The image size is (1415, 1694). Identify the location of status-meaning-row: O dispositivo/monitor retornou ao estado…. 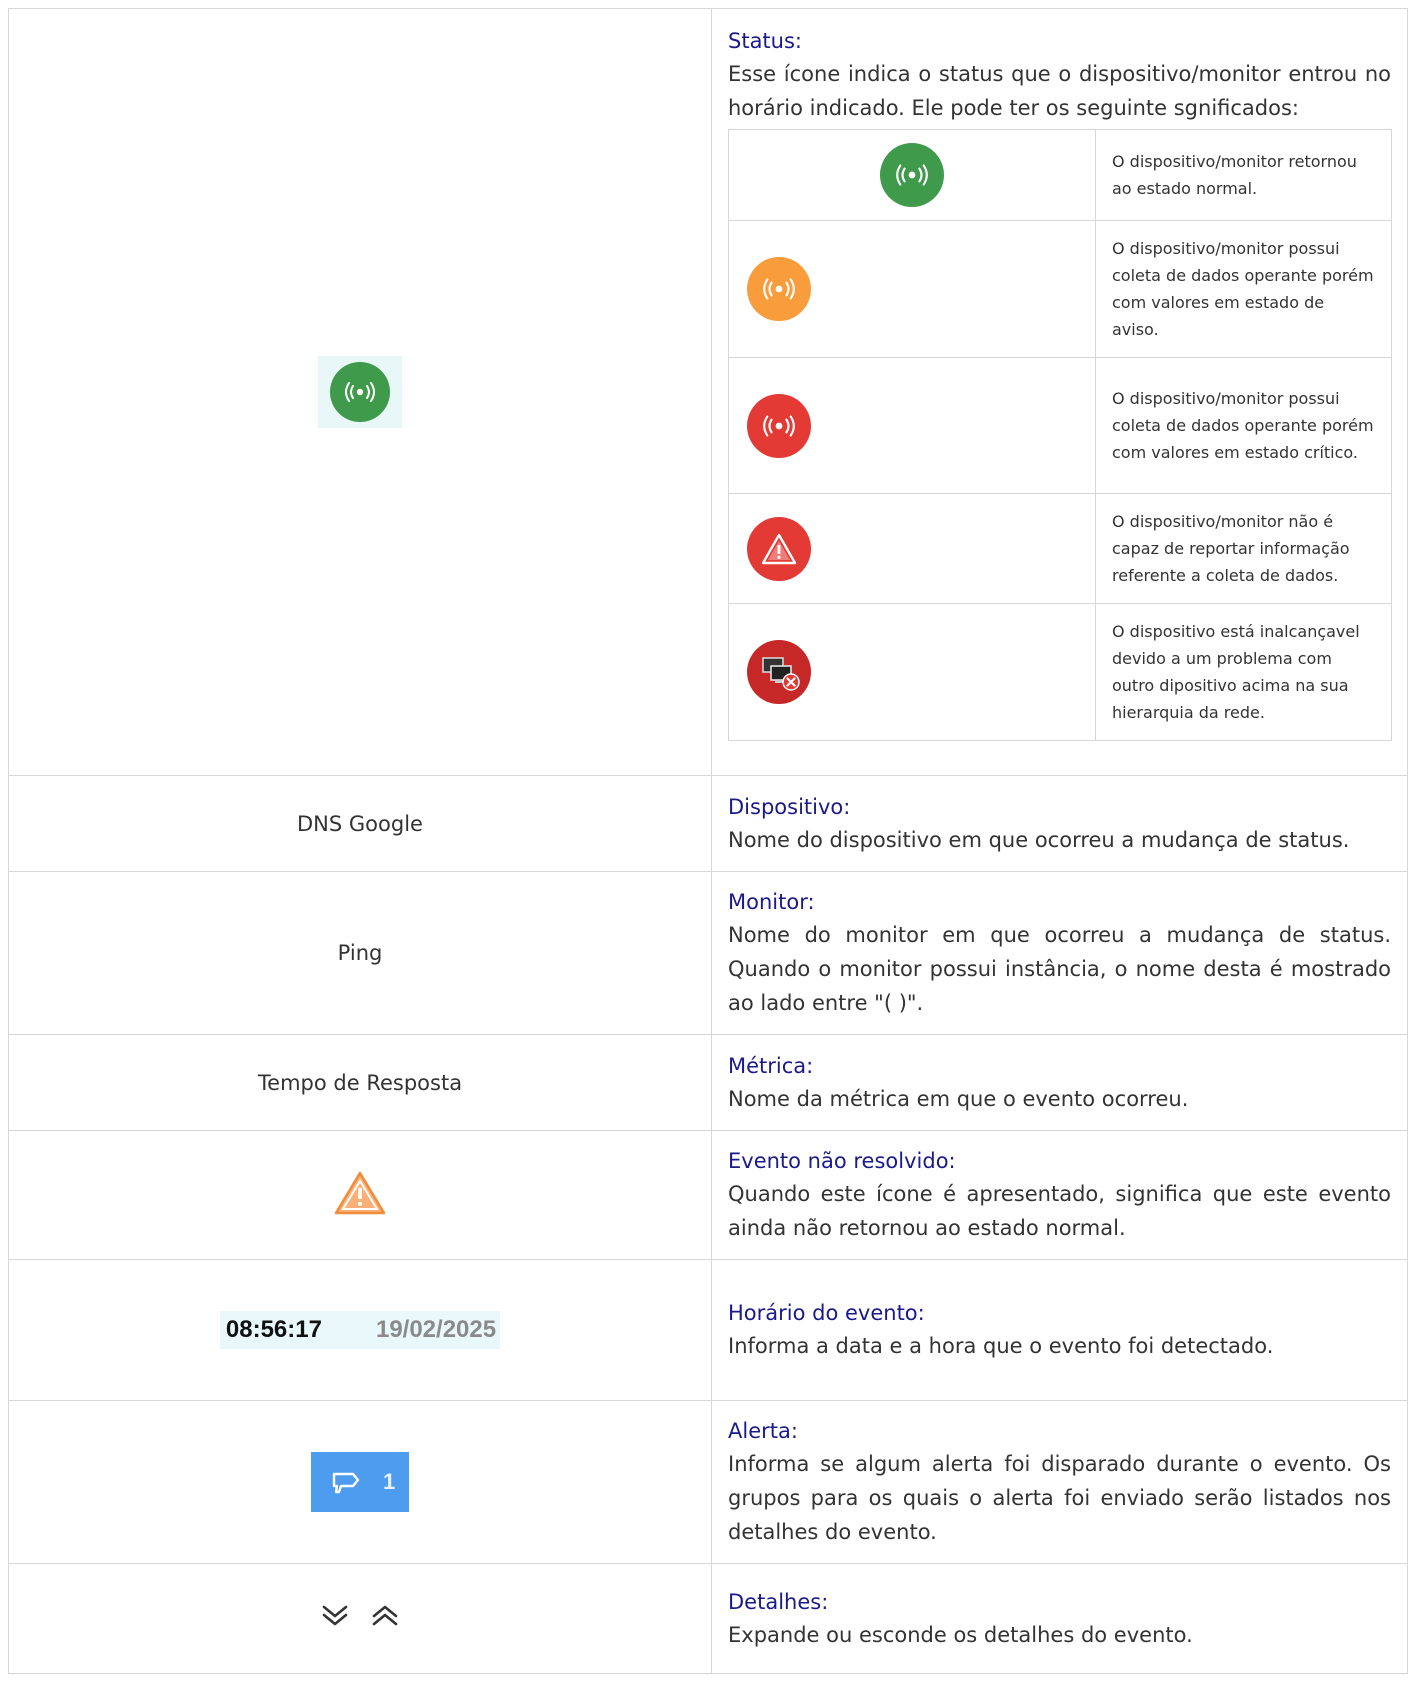
(1060, 175).